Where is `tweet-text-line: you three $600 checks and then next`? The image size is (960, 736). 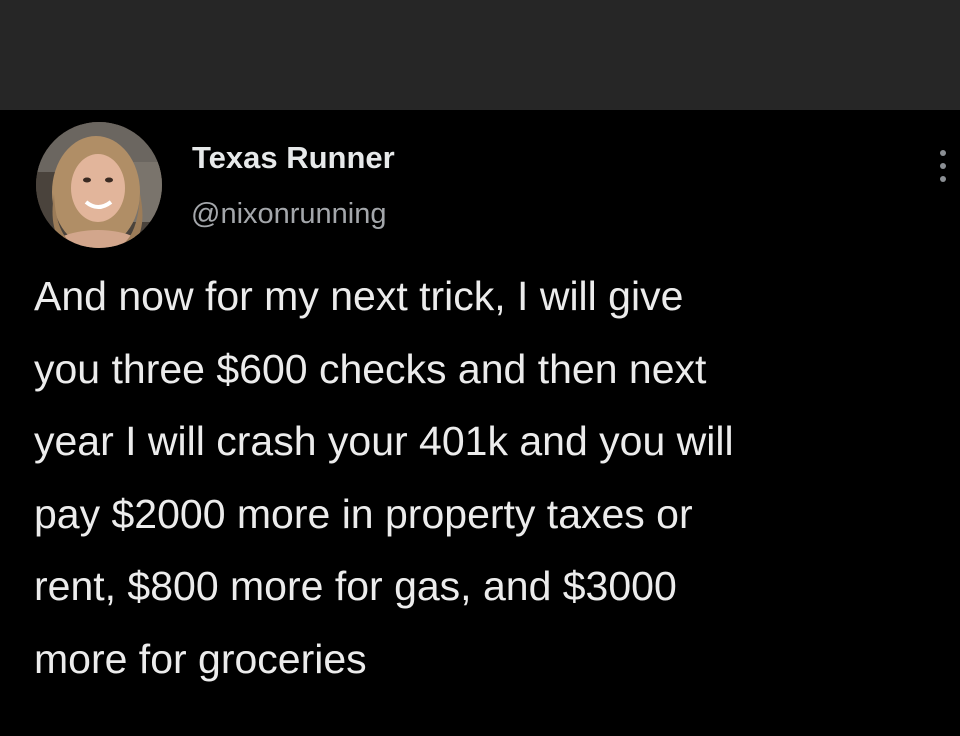 tweet-text-line: you three $600 checks and then next is located at coordinates (370, 368).